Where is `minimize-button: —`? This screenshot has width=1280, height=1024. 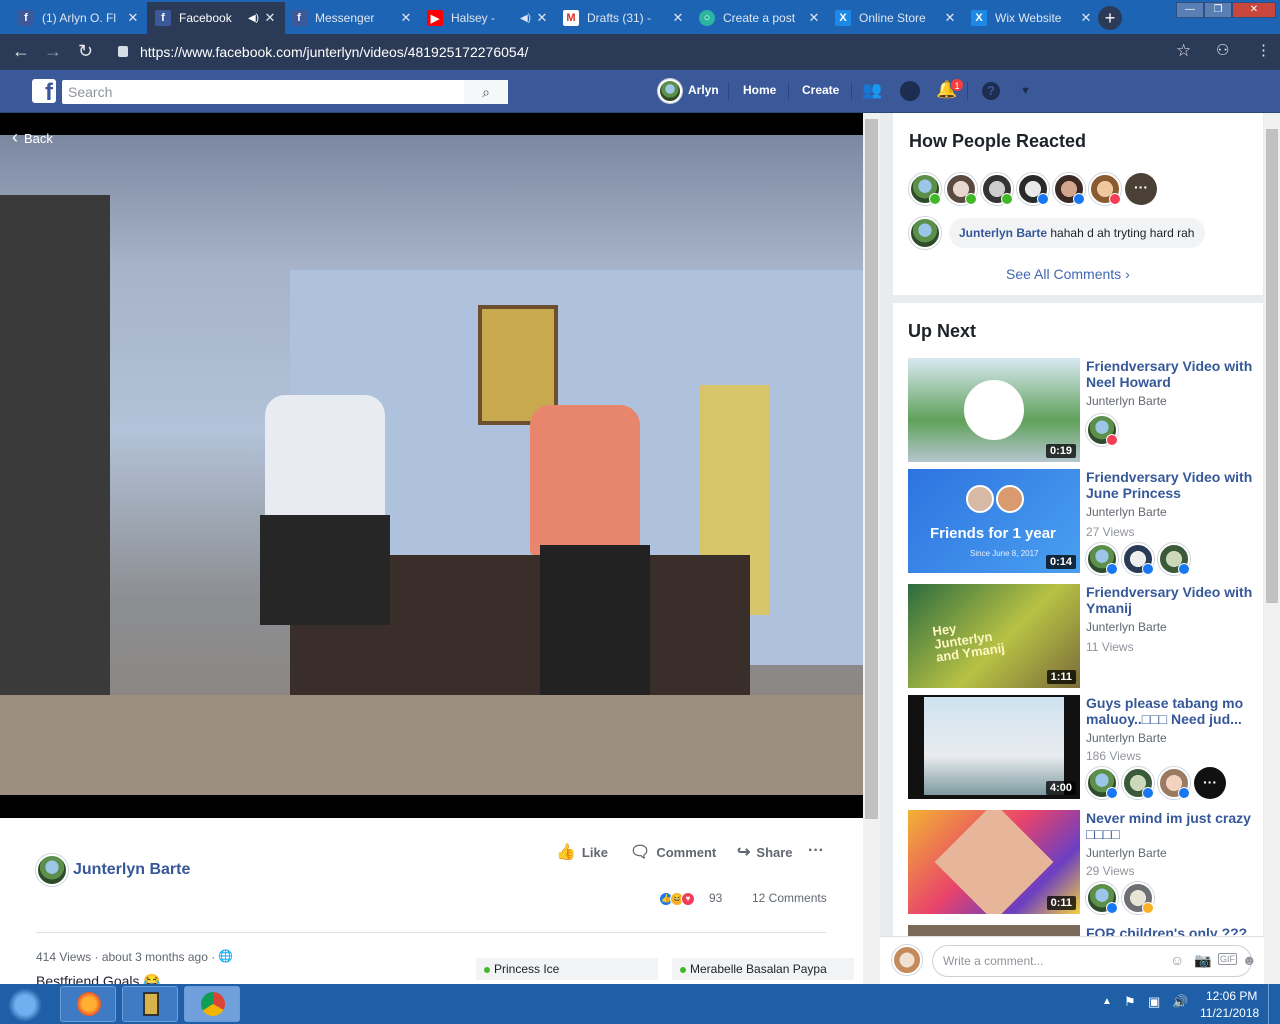
minimize-button: — is located at coordinates (1190, 10).